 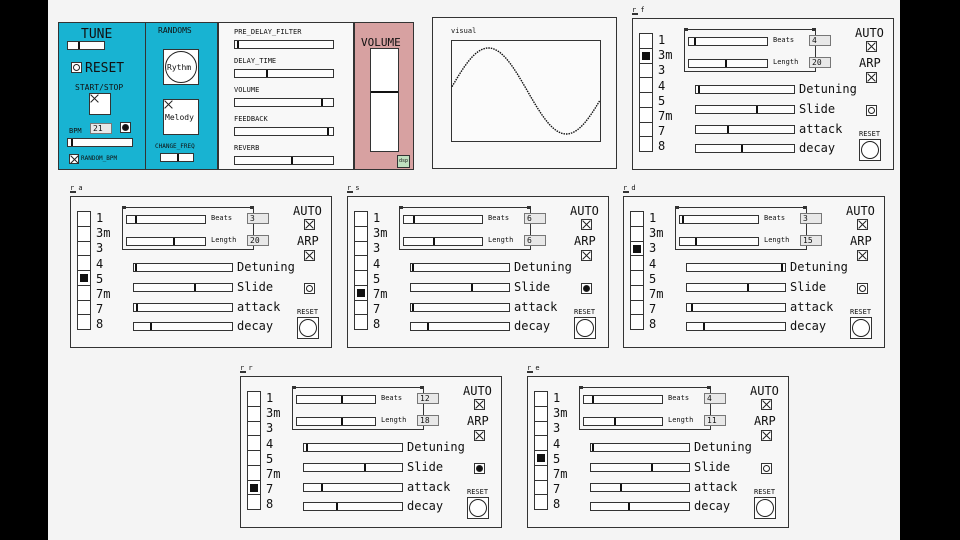 I want to click on beats-number: 6, so click(x=535, y=218).